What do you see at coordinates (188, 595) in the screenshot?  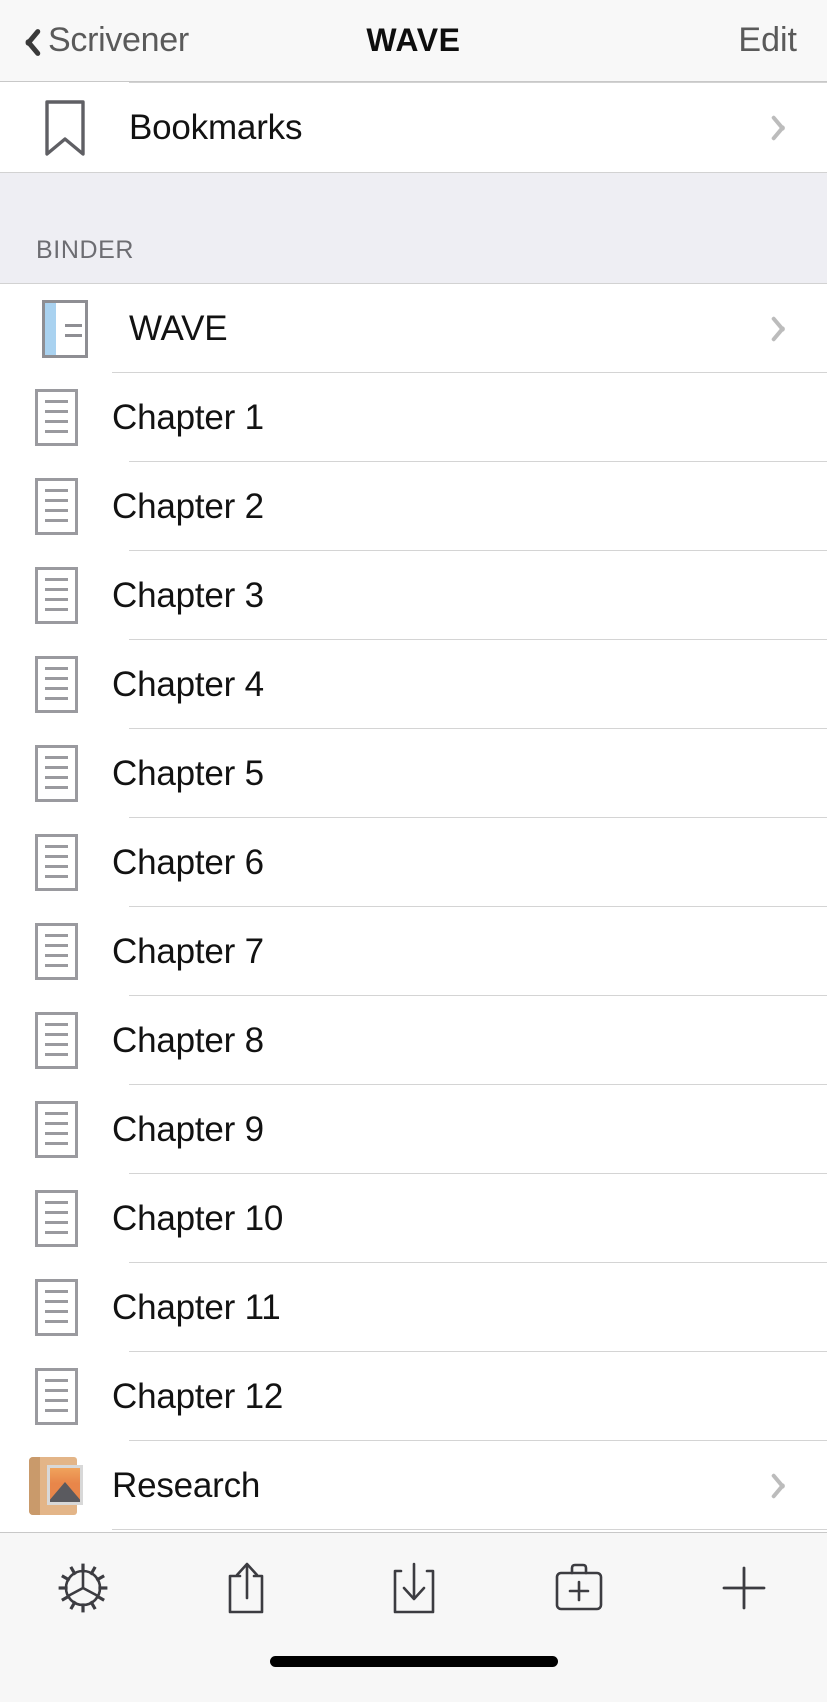 I see `list-item-label: Chapter 3` at bounding box center [188, 595].